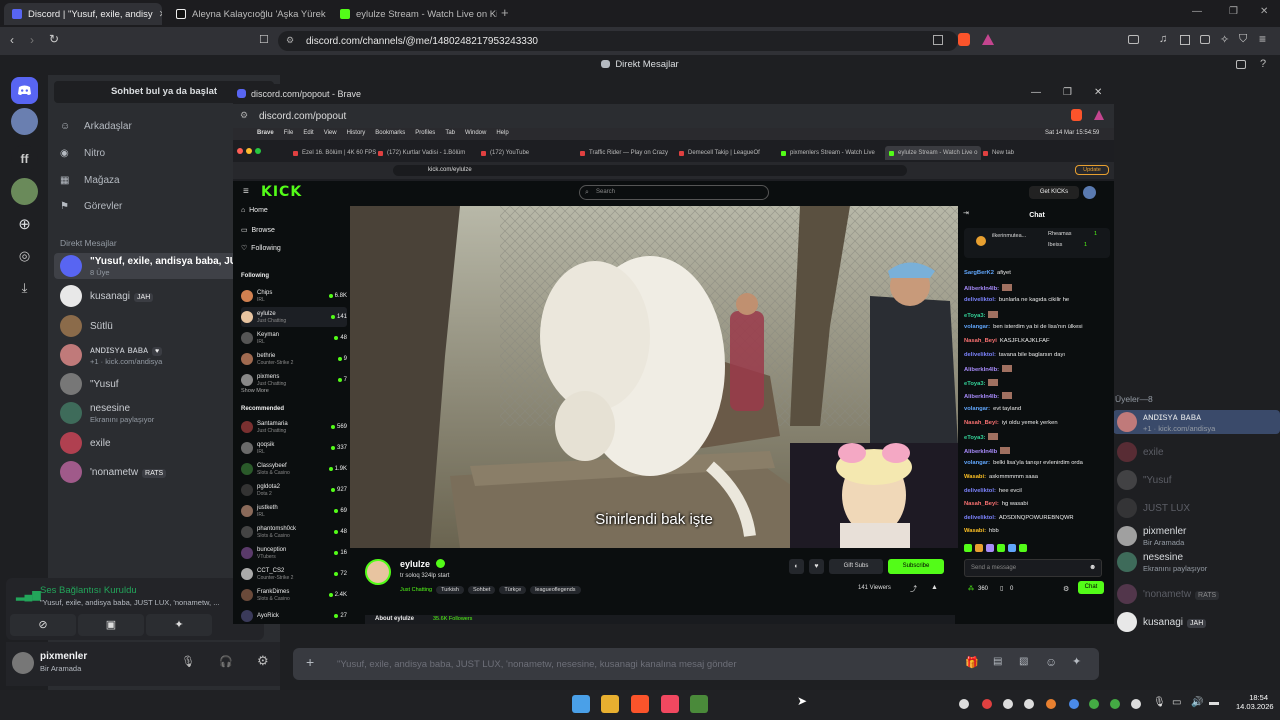 Image resolution: width=1280 pixels, height=720 pixels. I want to click on chat-username: AliberkIn4lb:, so click(981, 289).